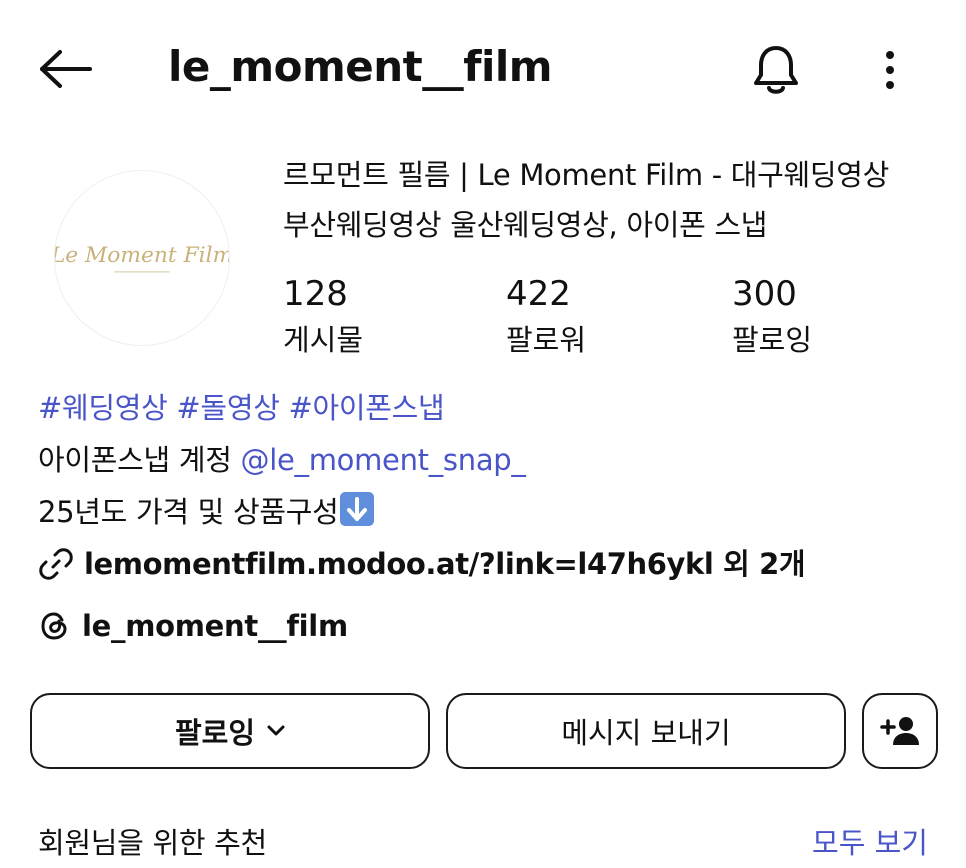 The width and height of the screenshot is (966, 868). I want to click on more-options-button, so click(890, 70).